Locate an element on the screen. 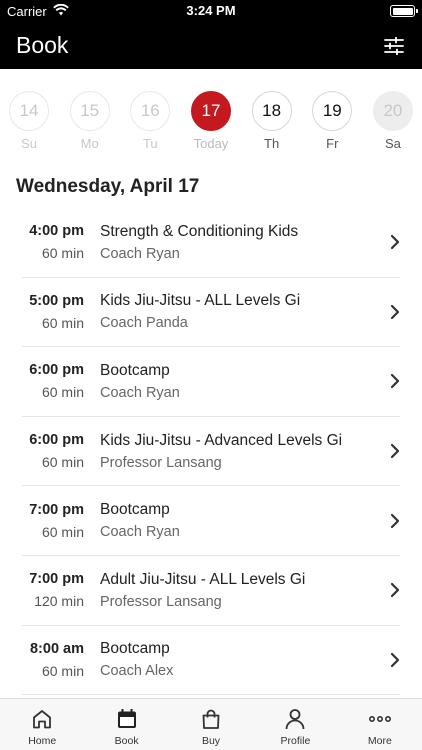 This screenshot has width=422, height=750. class-time: 8:00 am is located at coordinates (56, 648).